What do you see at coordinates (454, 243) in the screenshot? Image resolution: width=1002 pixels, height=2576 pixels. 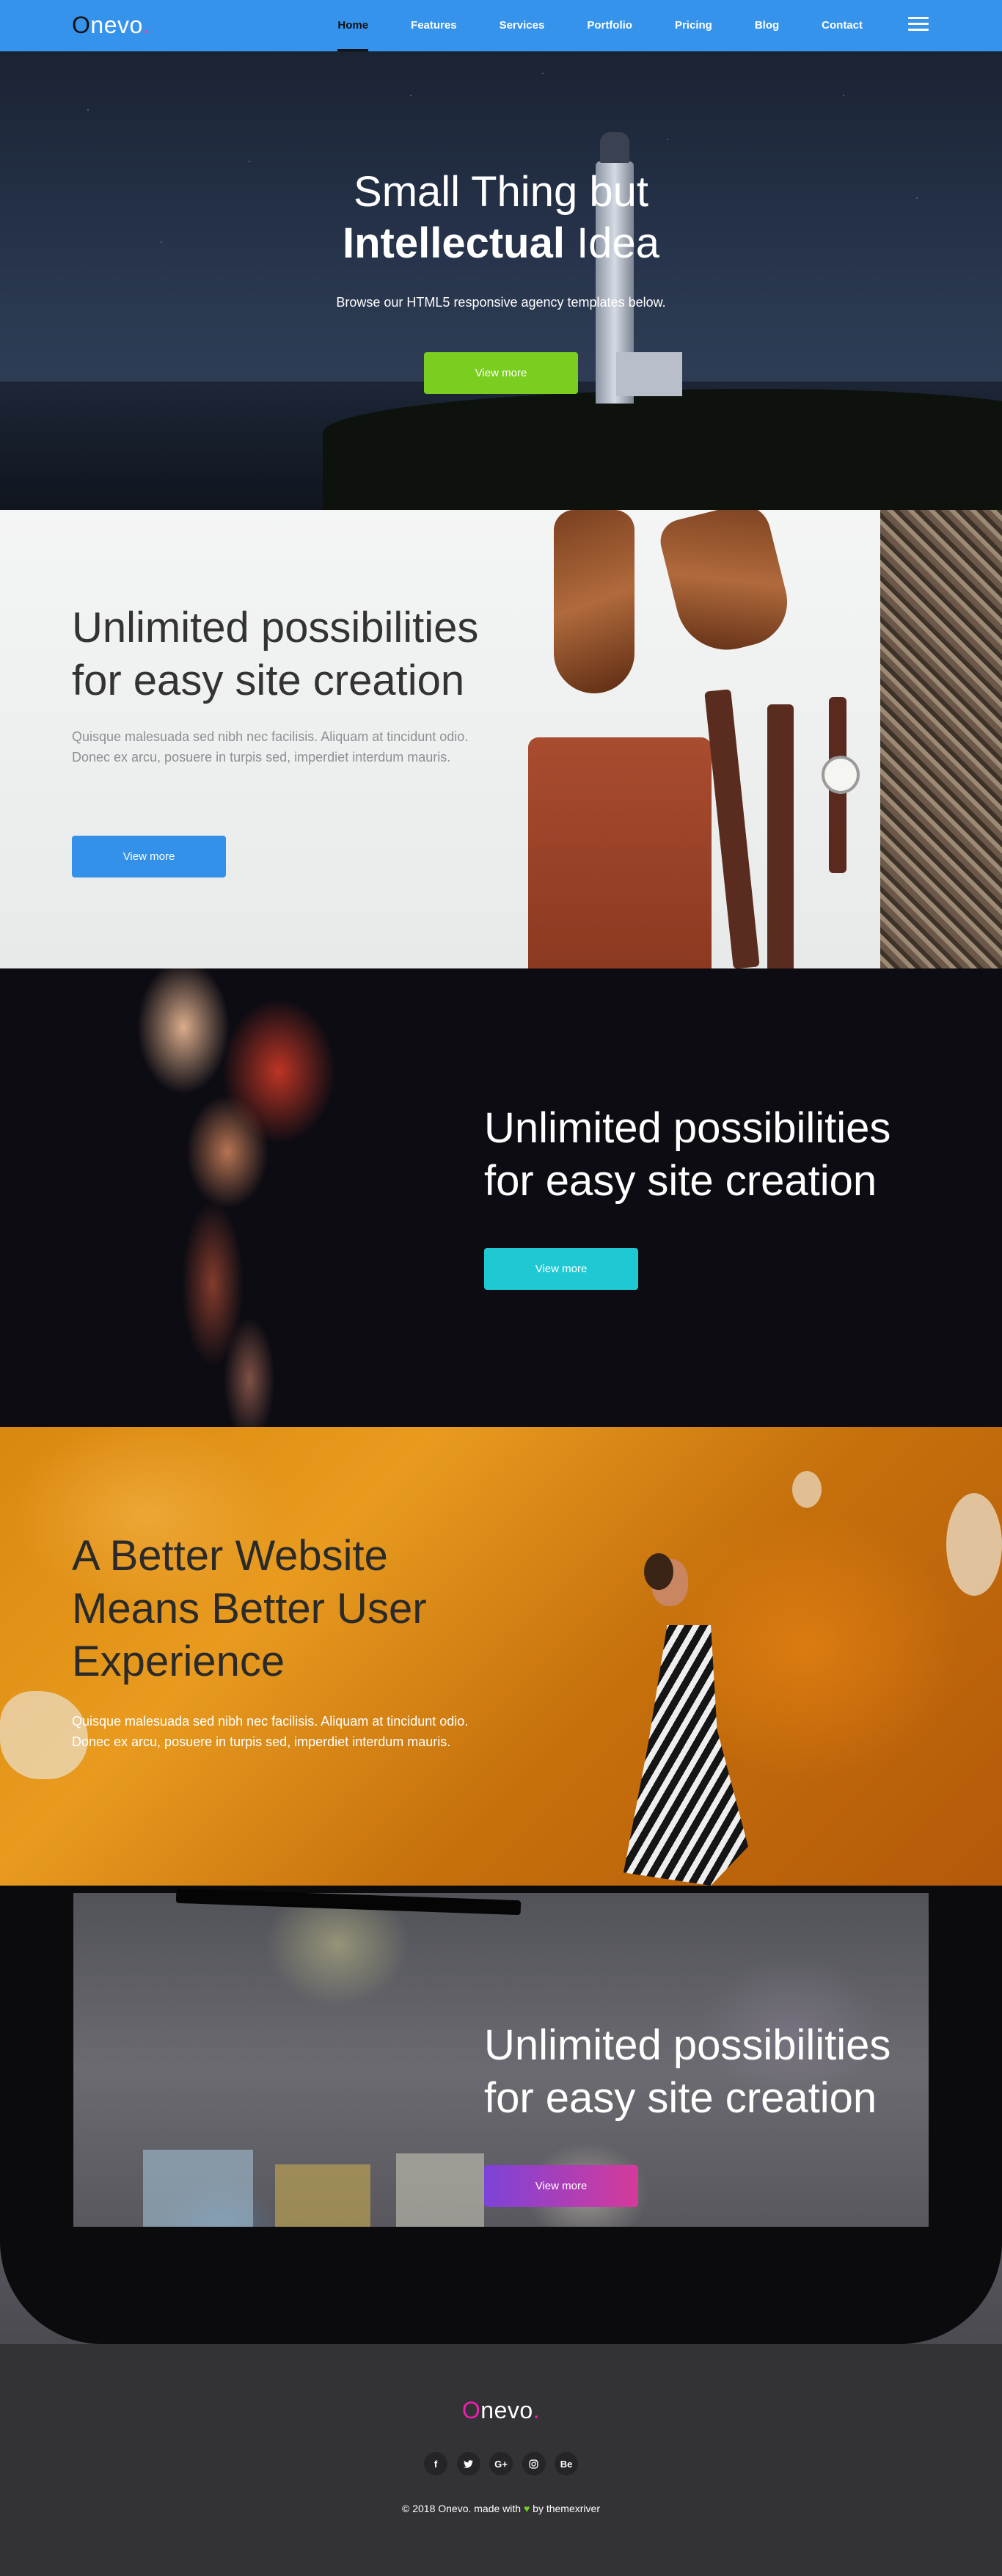 I see `hero-title-bold: Intellectual` at bounding box center [454, 243].